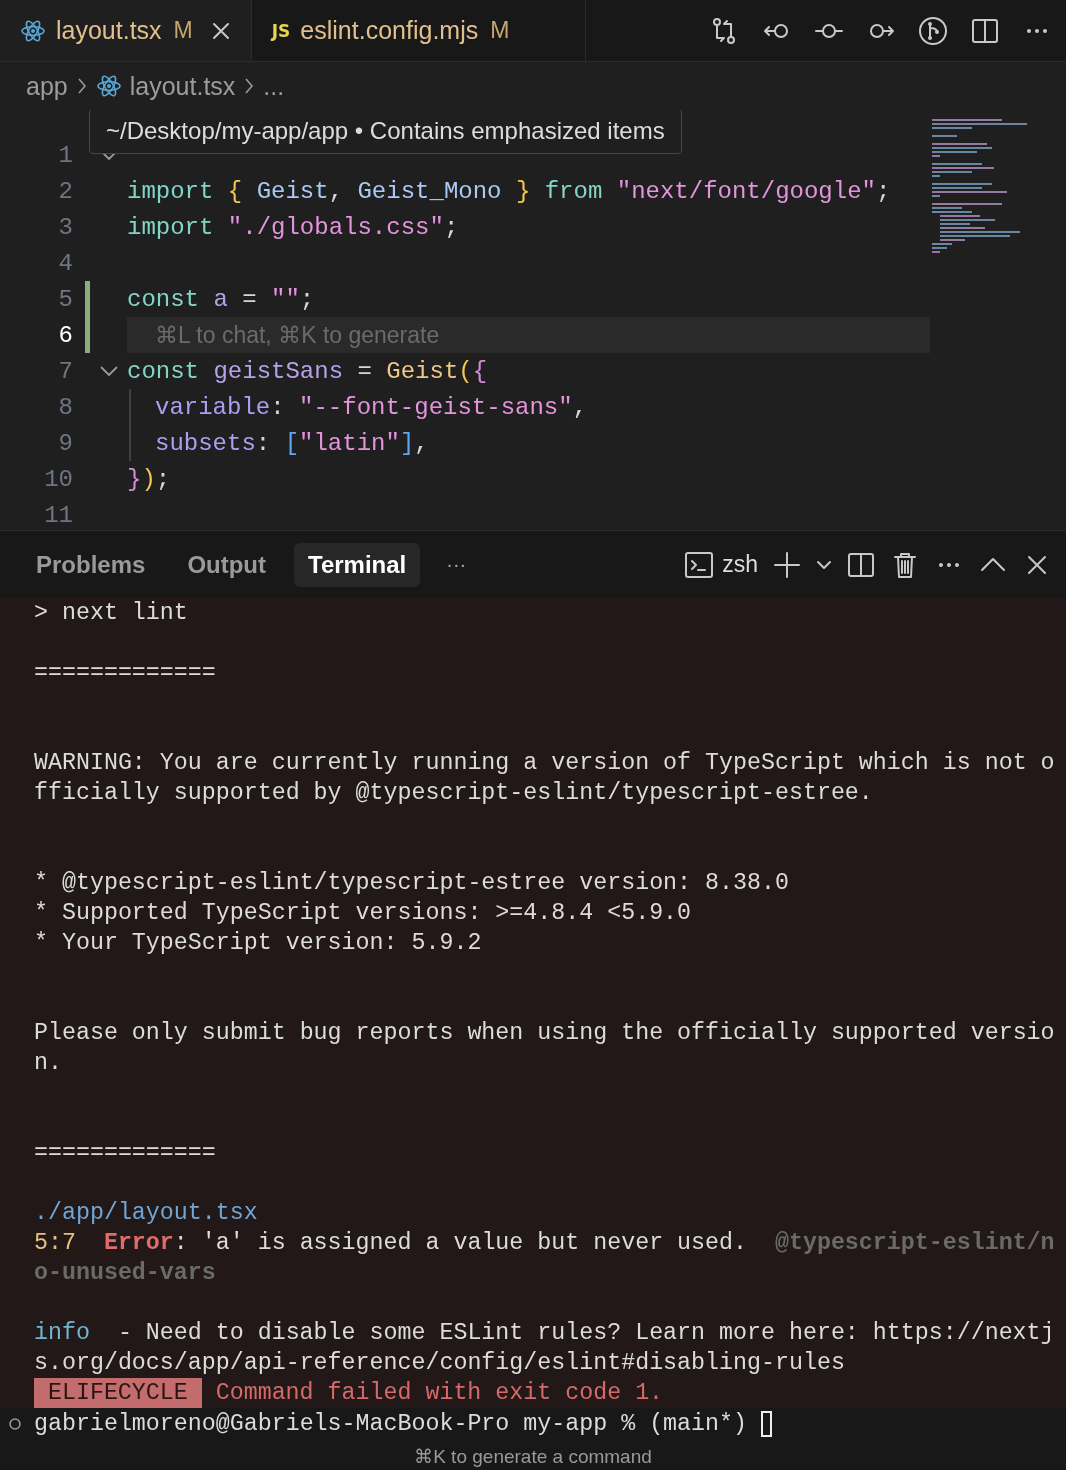  I want to click on terminal-icon, so click(699, 564).